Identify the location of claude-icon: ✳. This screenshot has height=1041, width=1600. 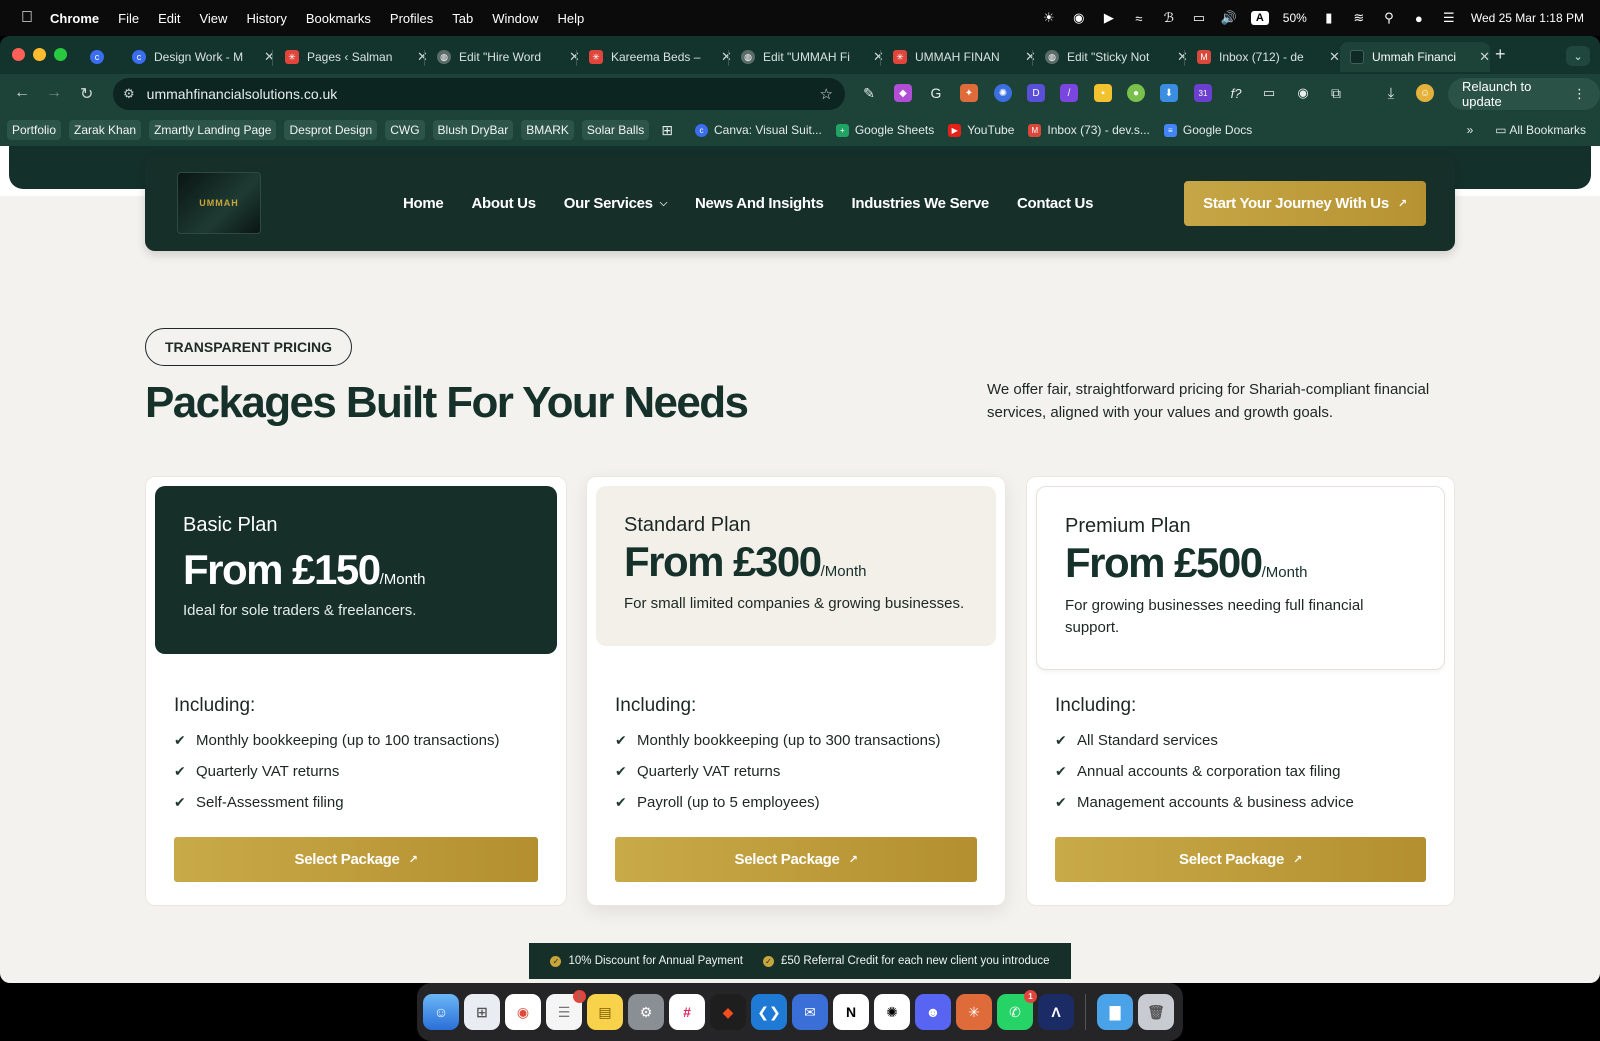
(974, 1012).